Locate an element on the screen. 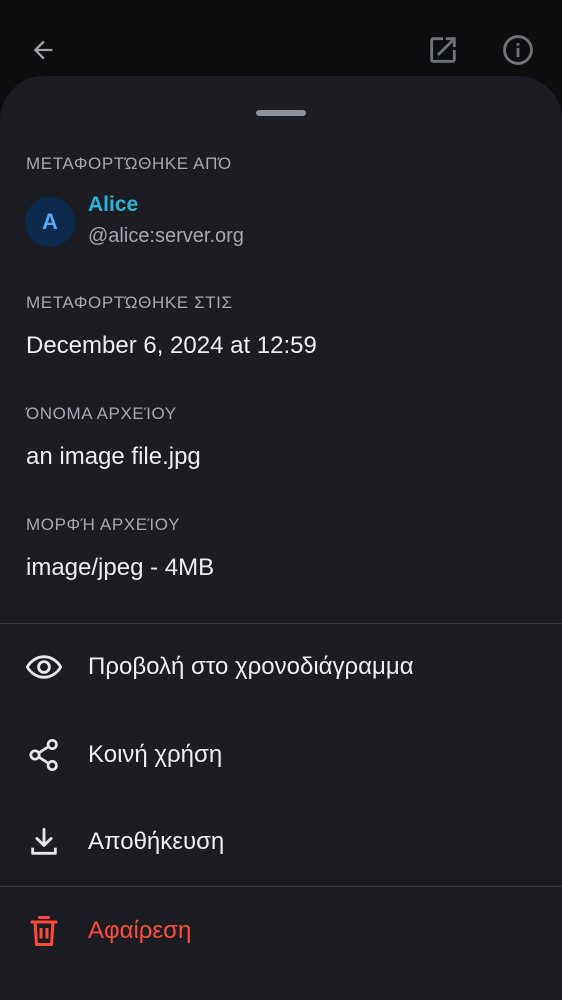 The width and height of the screenshot is (562, 1000). arrow-back-icon is located at coordinates (43, 50).